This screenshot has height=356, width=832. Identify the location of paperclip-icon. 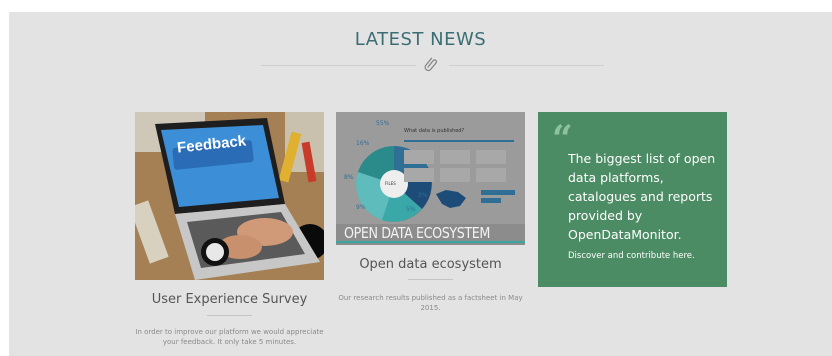
(431, 64).